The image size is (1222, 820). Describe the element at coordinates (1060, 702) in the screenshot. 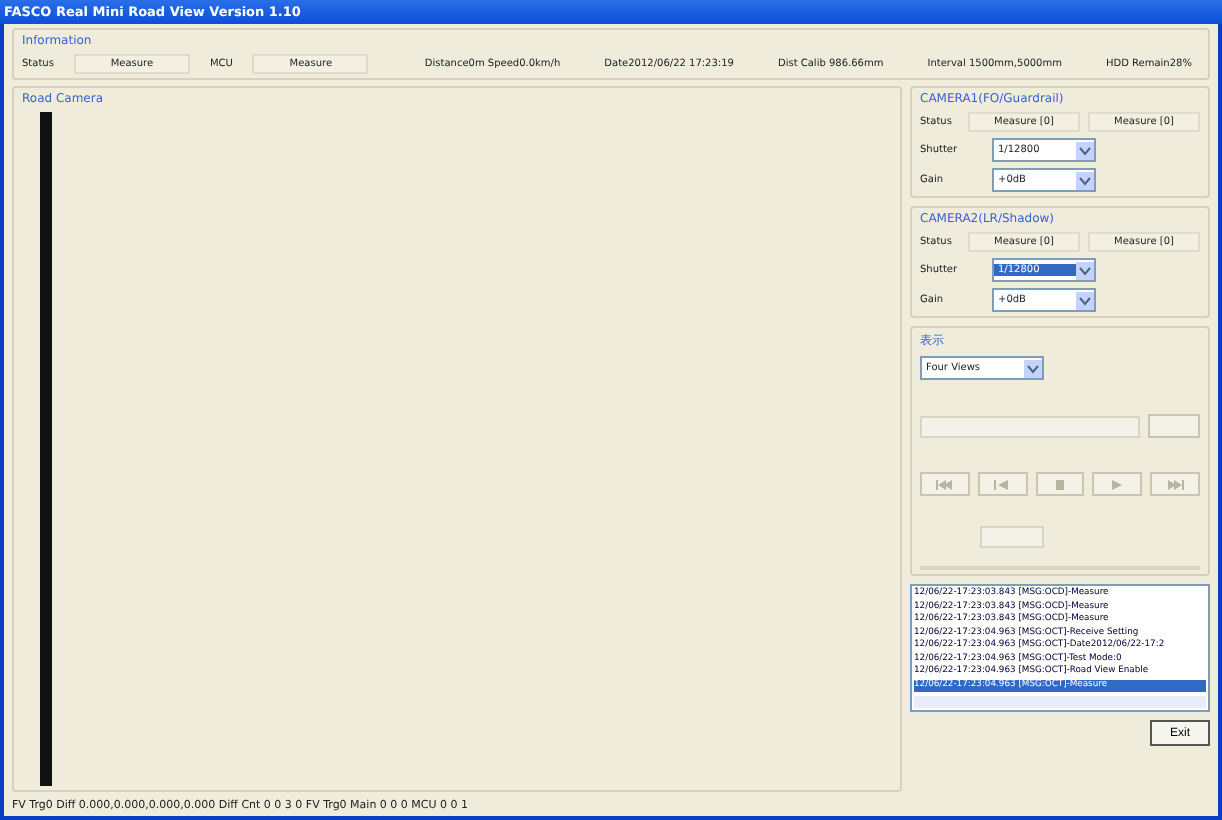

I see `horizontal-scrollbar` at that location.